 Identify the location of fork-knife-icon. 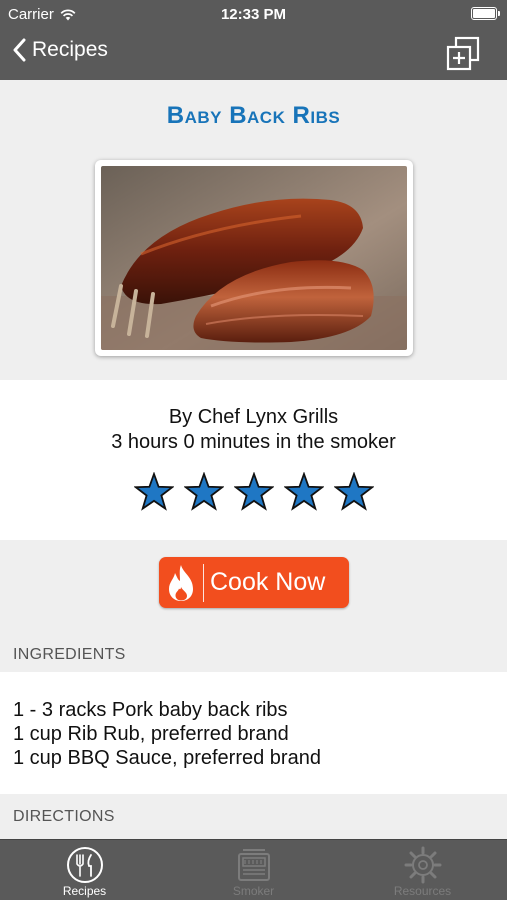
(84, 865).